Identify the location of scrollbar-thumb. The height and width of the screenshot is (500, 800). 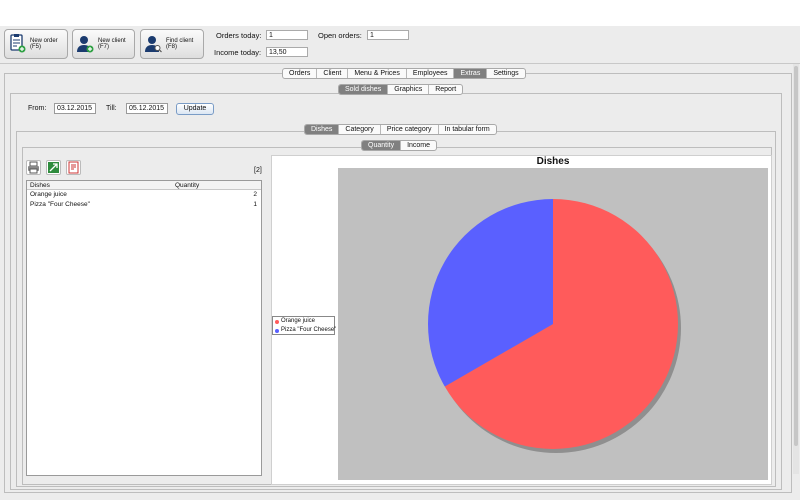
(796, 256).